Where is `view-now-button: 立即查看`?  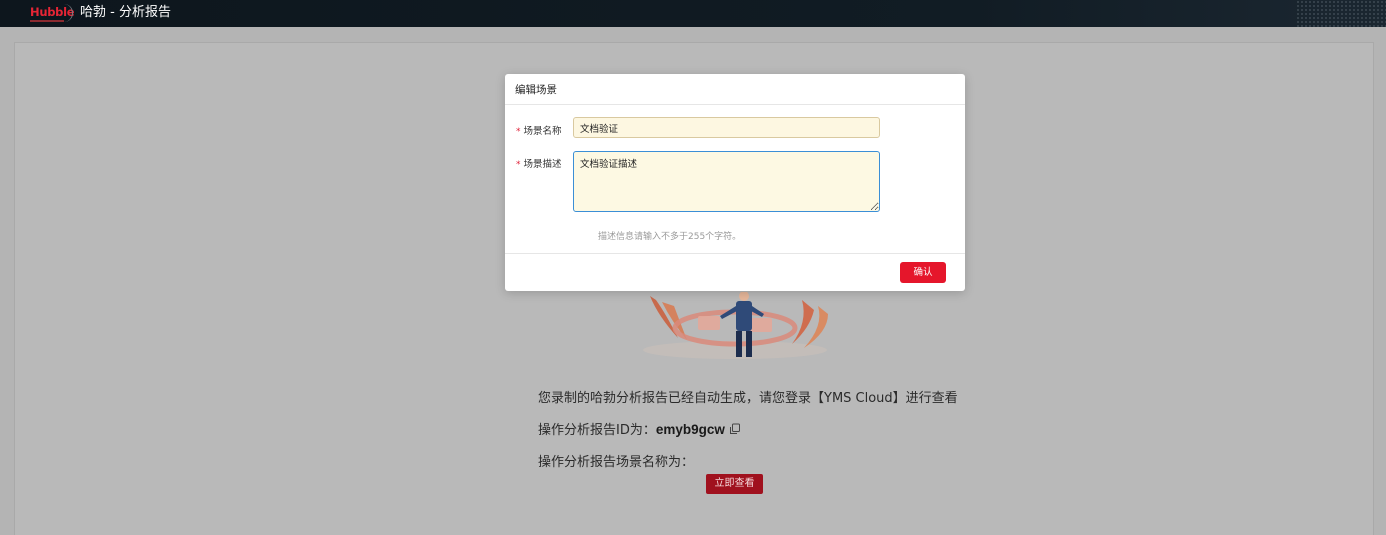
view-now-button: 立即查看 is located at coordinates (734, 484).